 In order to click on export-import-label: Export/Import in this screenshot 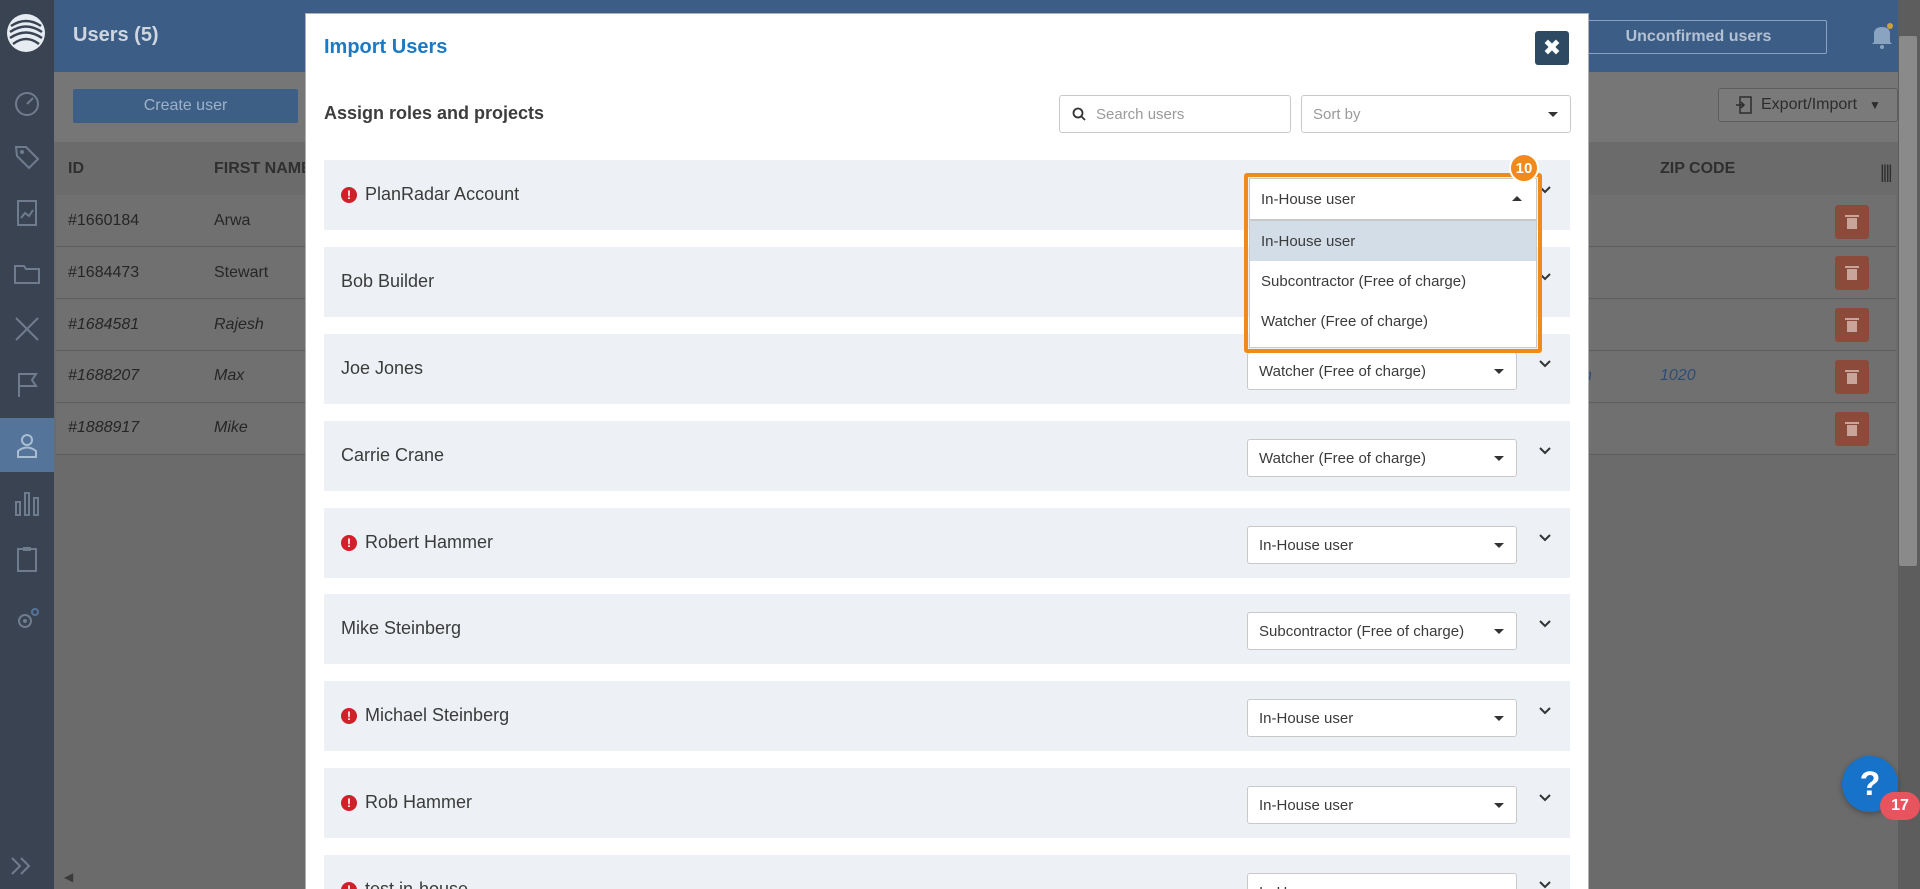, I will do `click(1809, 104)`.